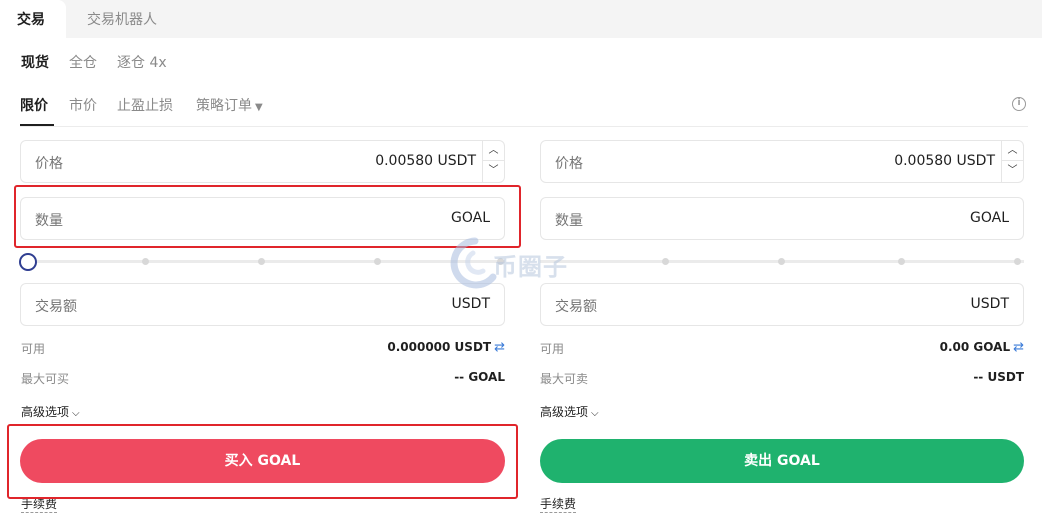 Image resolution: width=1042 pixels, height=525 pixels. What do you see at coordinates (145, 105) in the screenshot?
I see `order-type-tpsl: 止盈止损` at bounding box center [145, 105].